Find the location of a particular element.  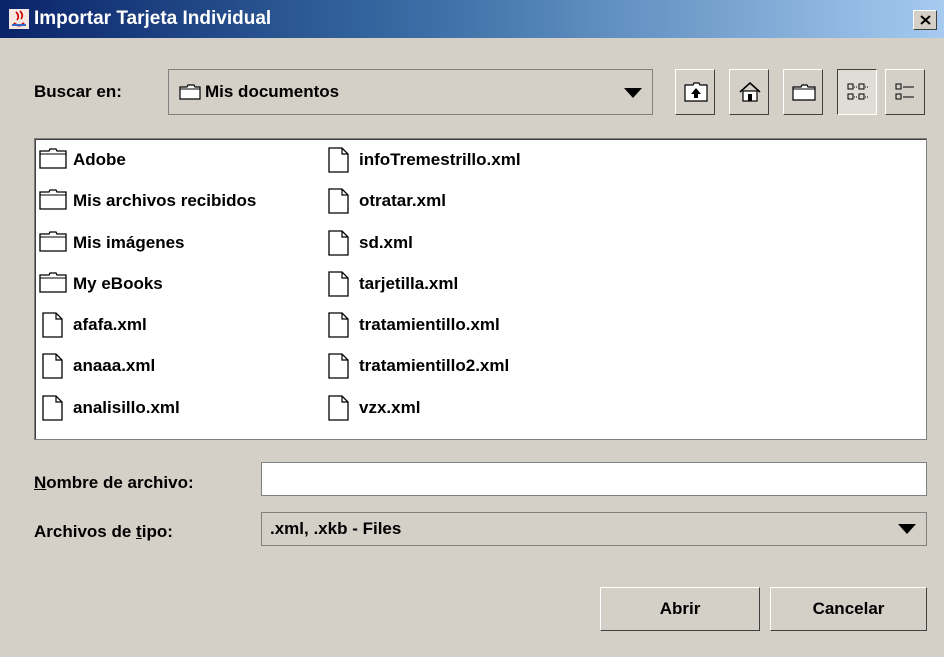

file-name-input is located at coordinates (594, 479).